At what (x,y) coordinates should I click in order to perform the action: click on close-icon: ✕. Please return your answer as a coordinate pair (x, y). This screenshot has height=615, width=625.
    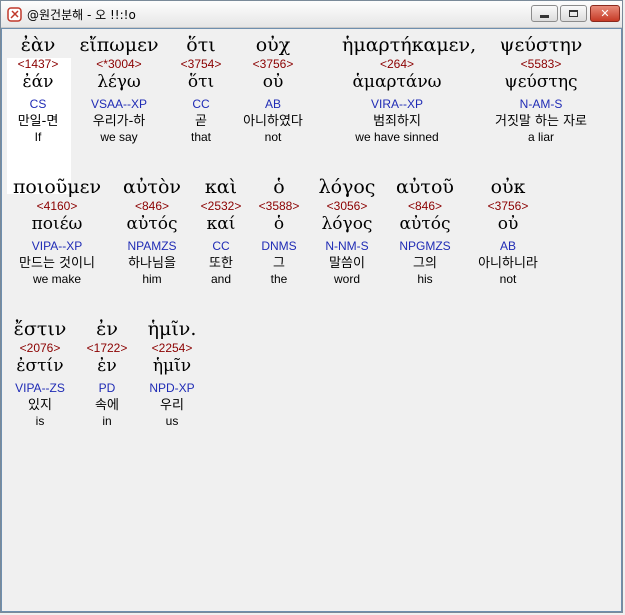
    Looking at the image, I should click on (605, 13).